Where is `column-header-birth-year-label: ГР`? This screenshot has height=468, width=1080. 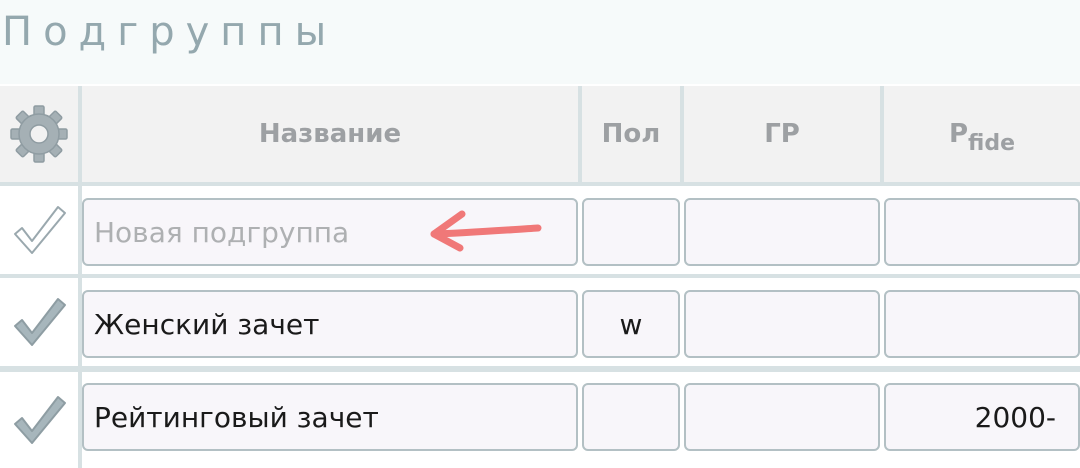 column-header-birth-year-label: ГР is located at coordinates (782, 134).